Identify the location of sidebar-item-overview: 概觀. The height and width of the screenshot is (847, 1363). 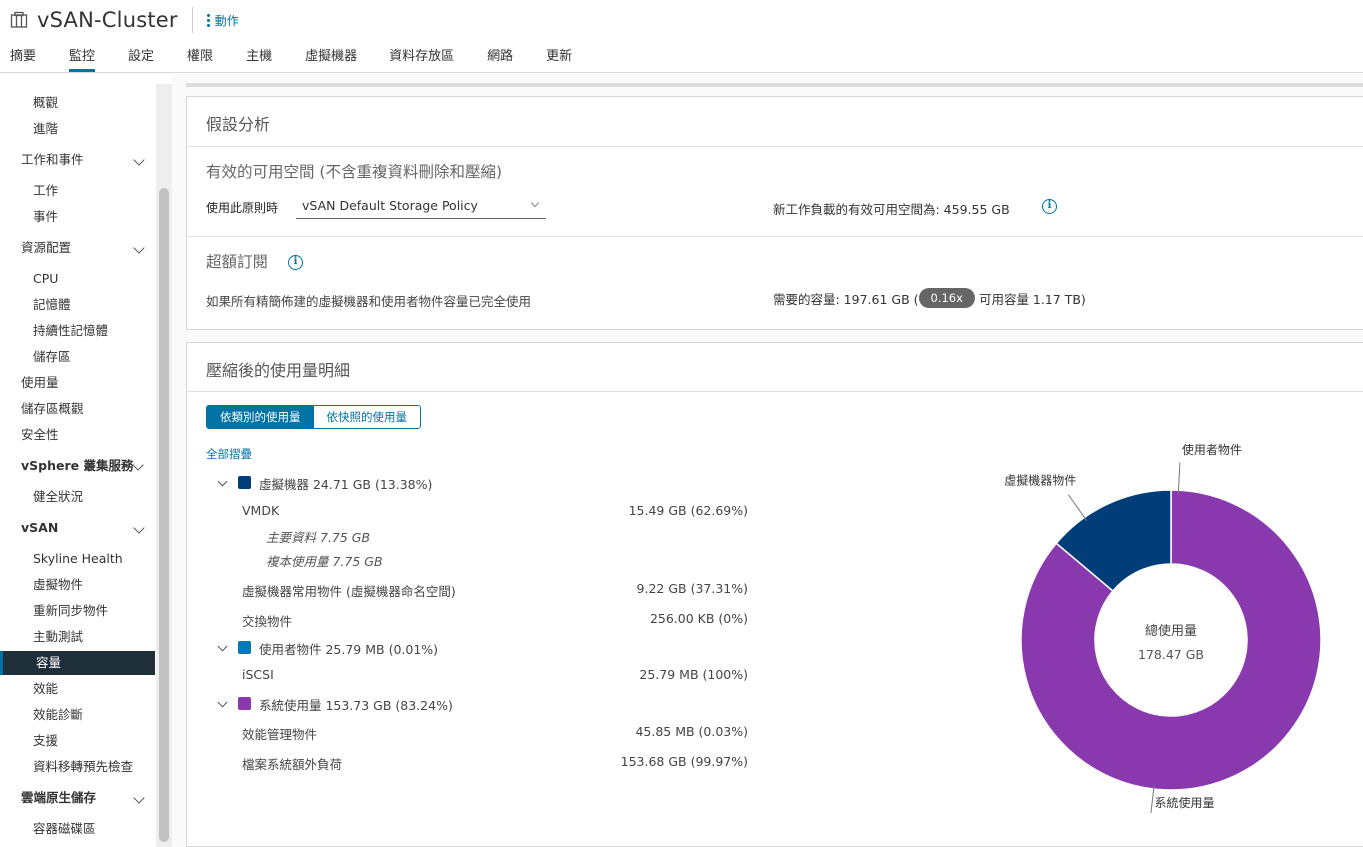
(77, 103).